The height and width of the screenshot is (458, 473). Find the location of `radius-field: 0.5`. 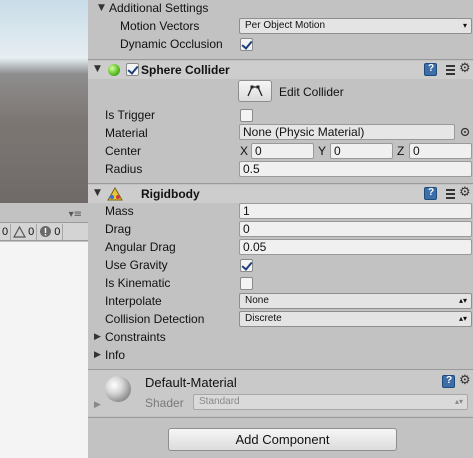

radius-field: 0.5 is located at coordinates (355, 169).